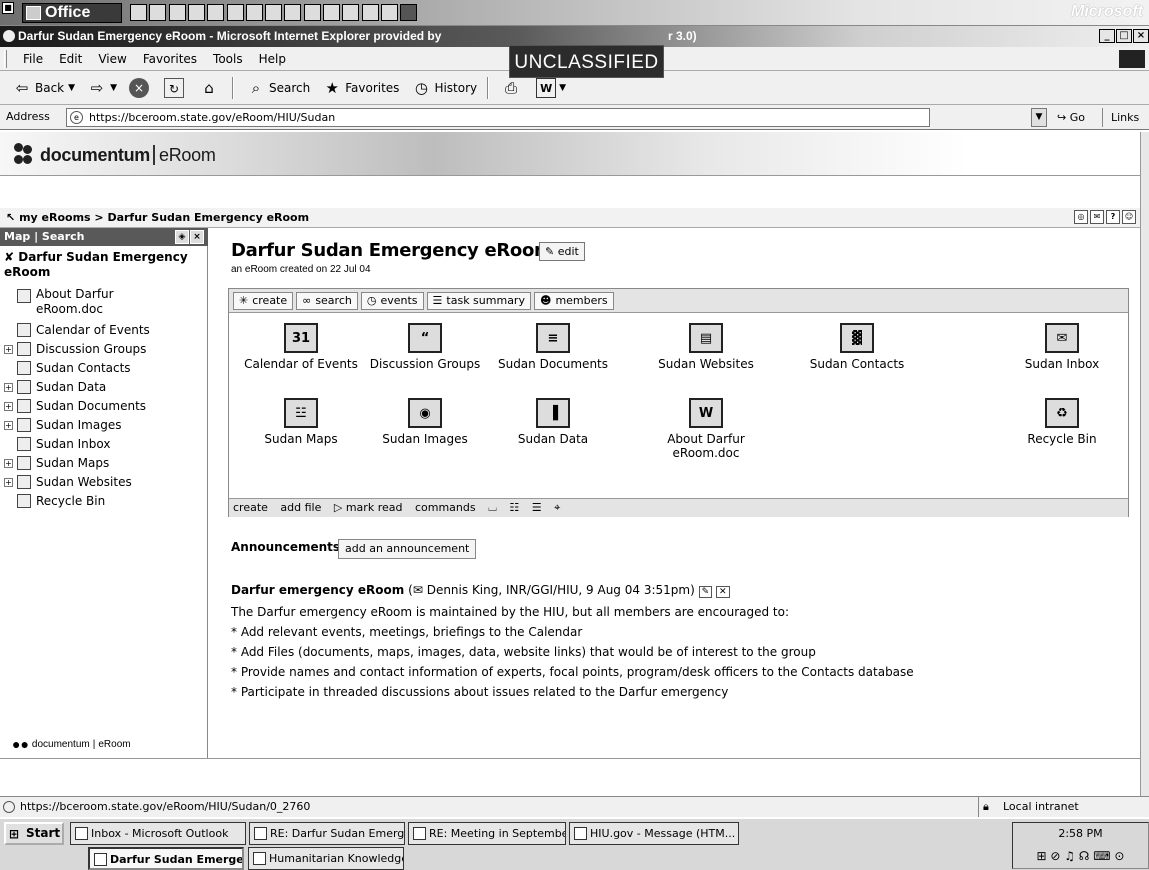 Image resolution: width=1149 pixels, height=870 pixels. I want to click on sudan-documentsicon: ≡, so click(553, 338).